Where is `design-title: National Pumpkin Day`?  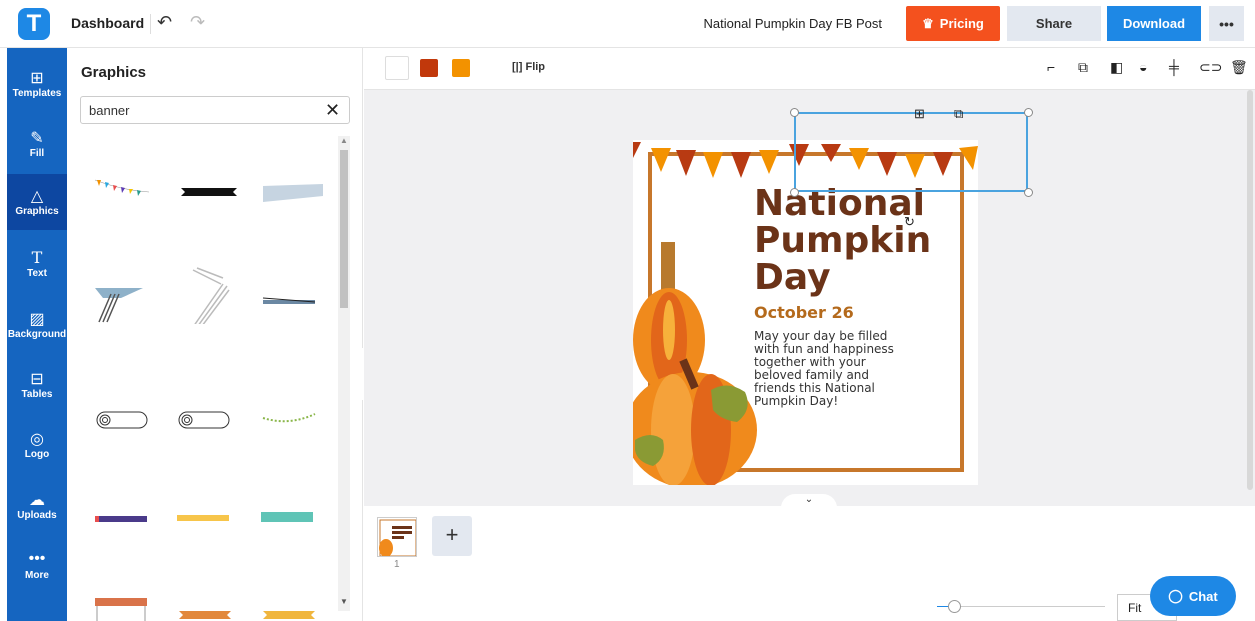
design-title: National Pumpkin Day is located at coordinates (842, 240).